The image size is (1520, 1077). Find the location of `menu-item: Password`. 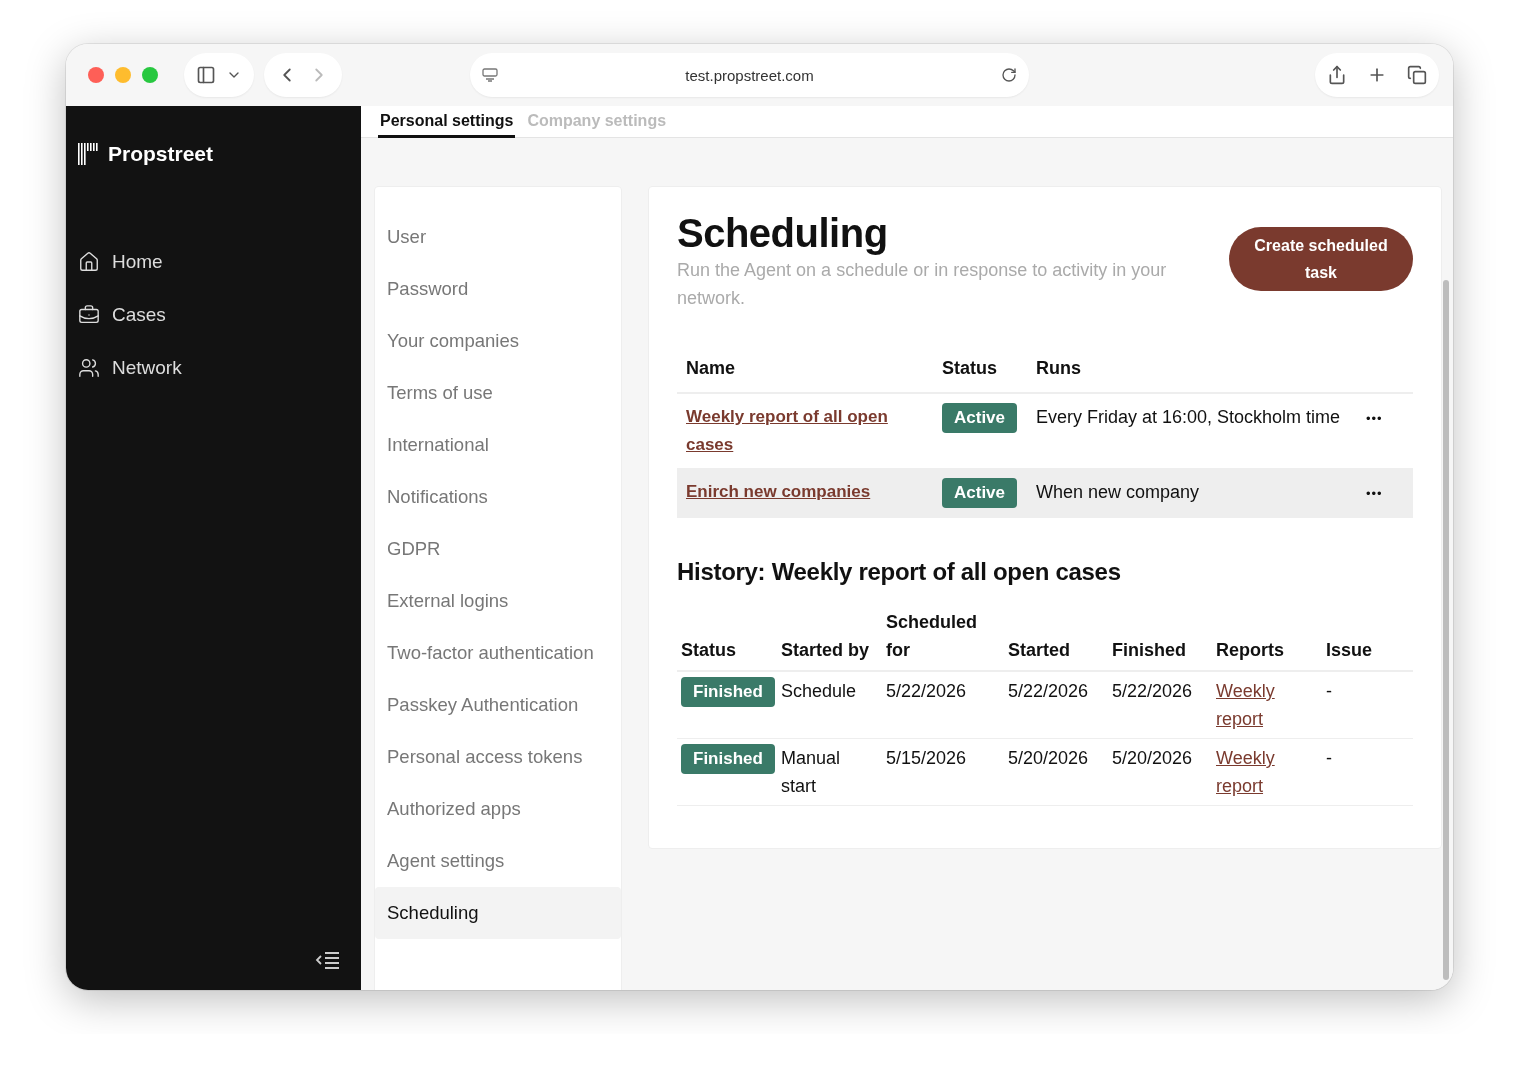

menu-item: Password is located at coordinates (498, 289).